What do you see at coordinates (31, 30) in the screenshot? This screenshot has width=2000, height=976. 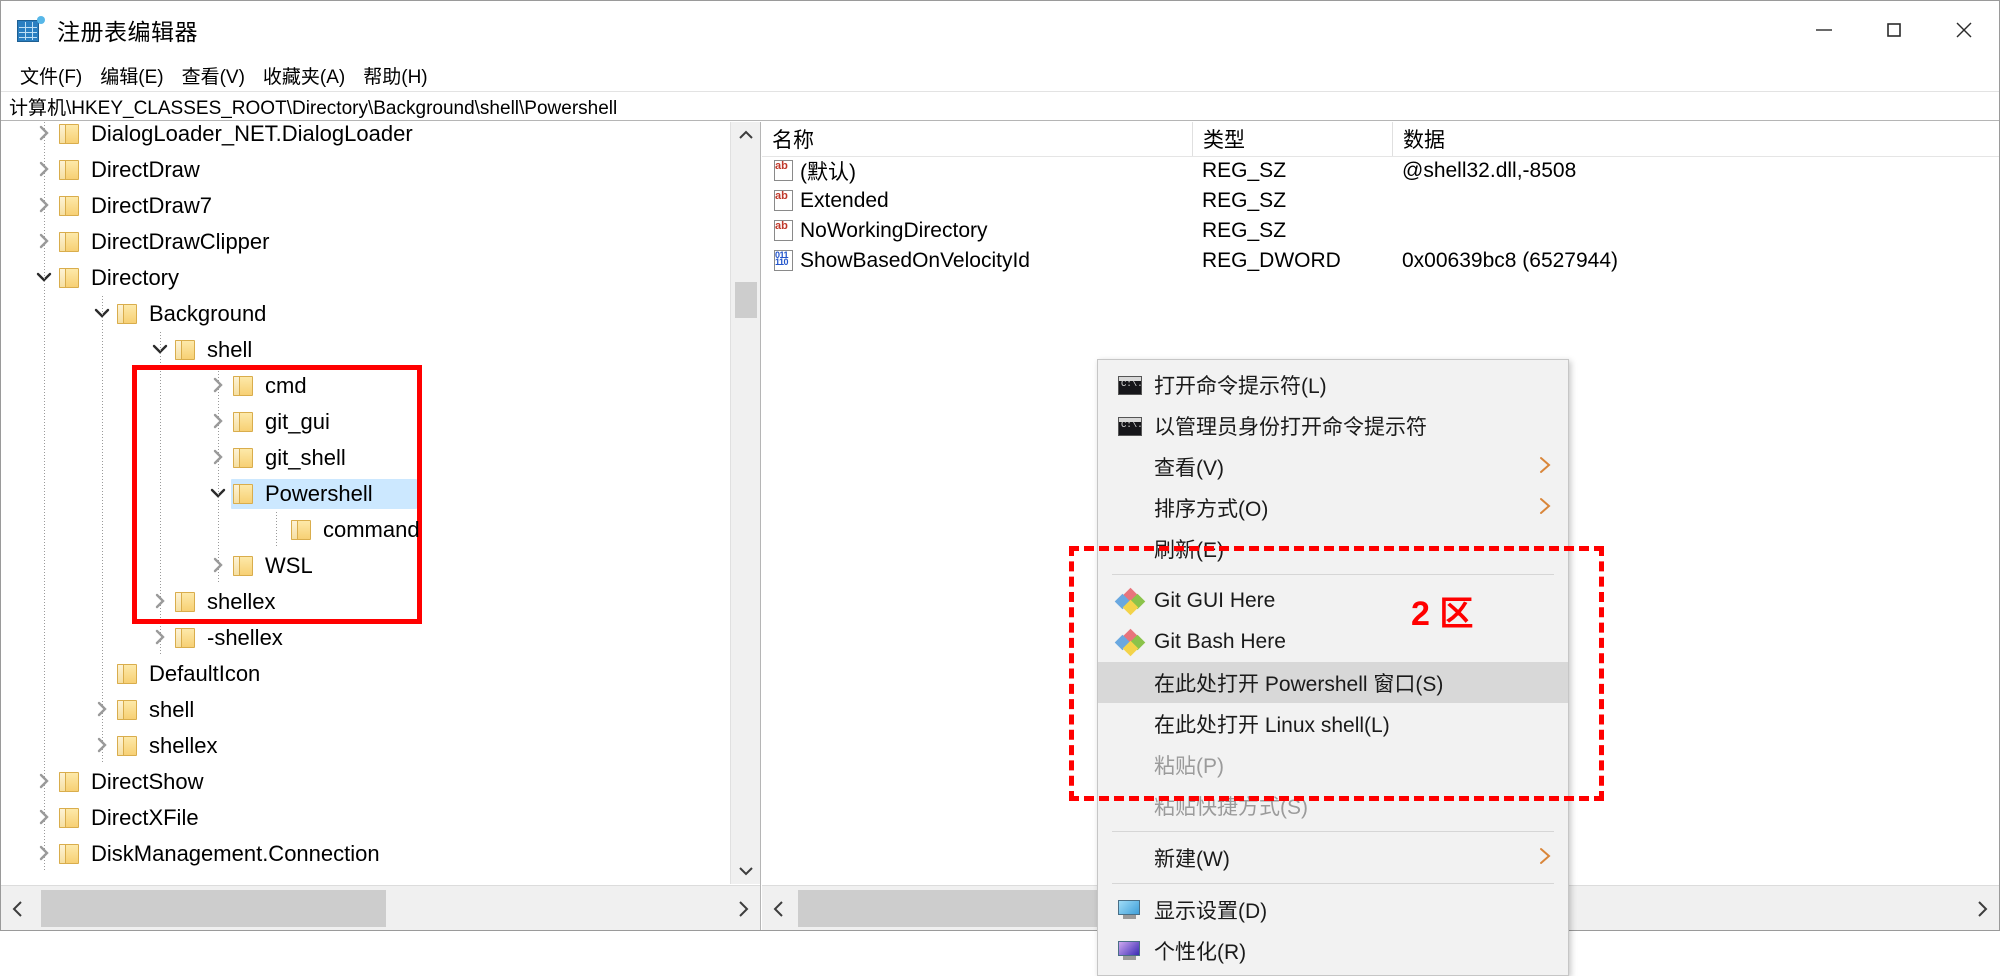 I see `registry-editor-icon` at bounding box center [31, 30].